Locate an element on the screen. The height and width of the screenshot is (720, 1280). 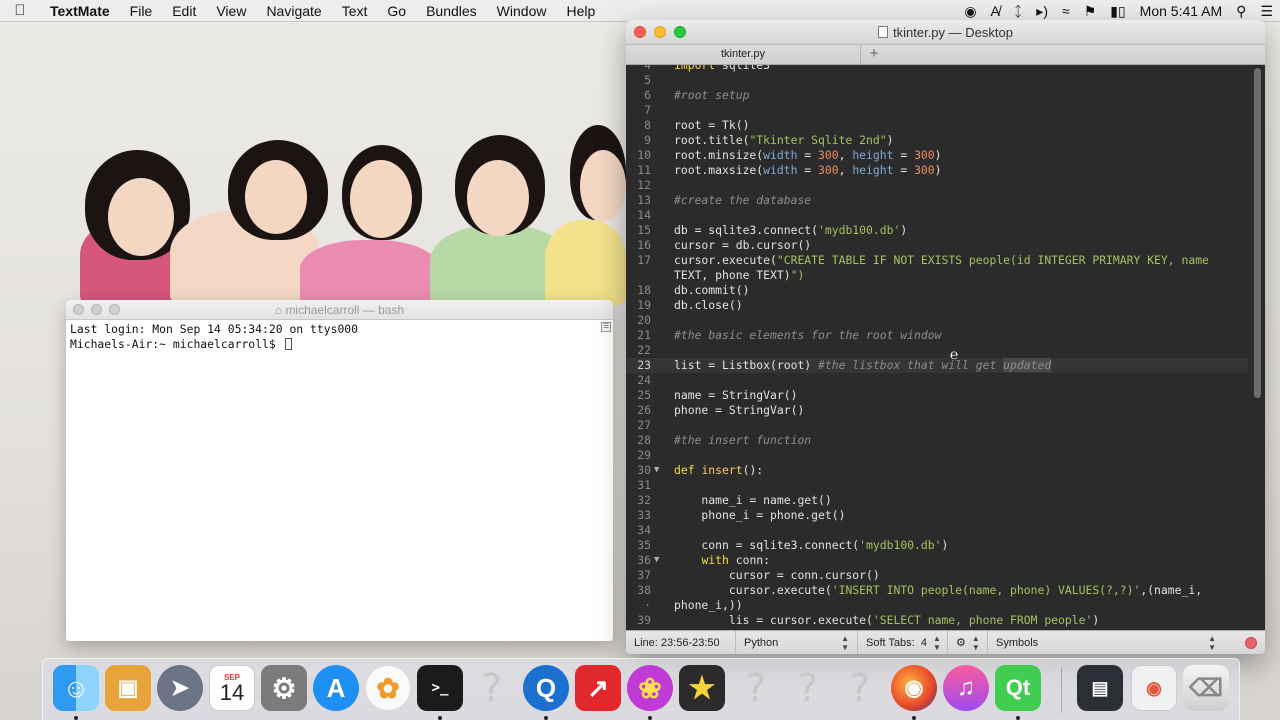
wifi-icon: ≈ is located at coordinates (1066, 11).